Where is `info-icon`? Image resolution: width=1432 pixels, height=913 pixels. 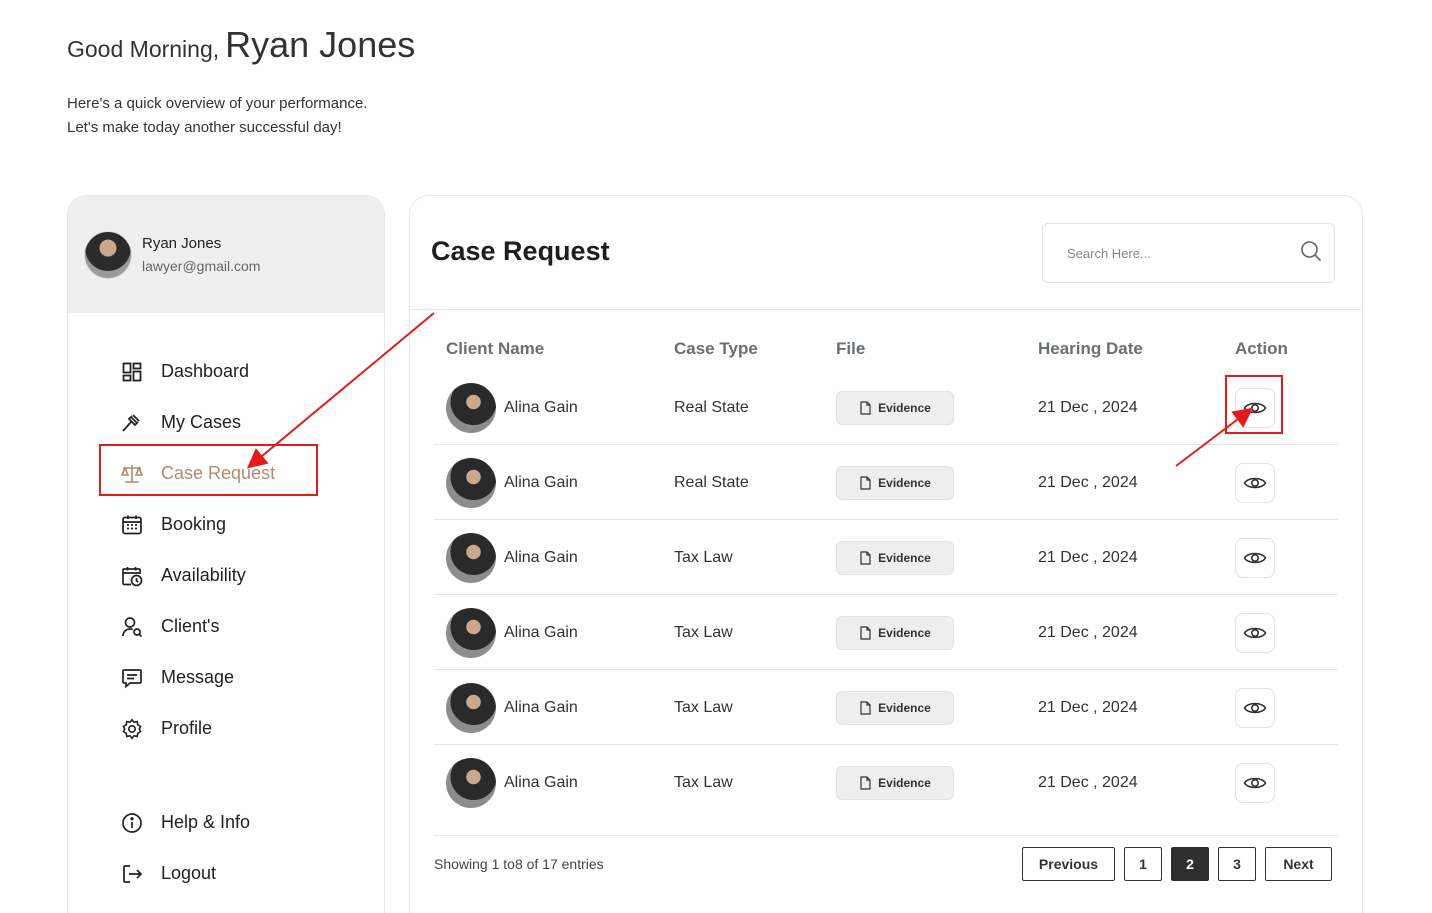
info-icon is located at coordinates (132, 823).